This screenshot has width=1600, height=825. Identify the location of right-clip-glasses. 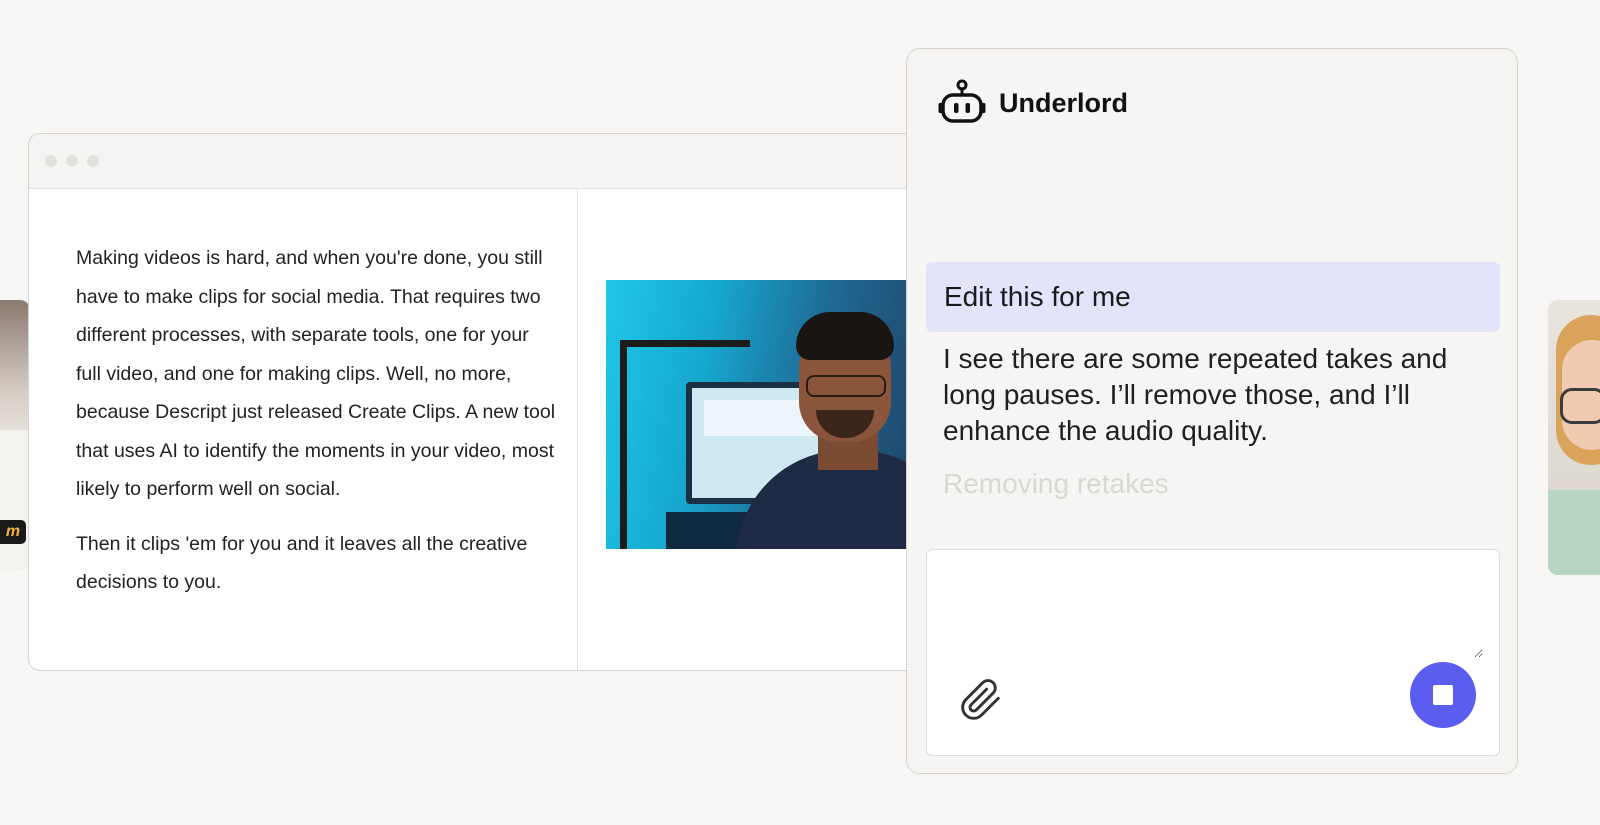
(1580, 406).